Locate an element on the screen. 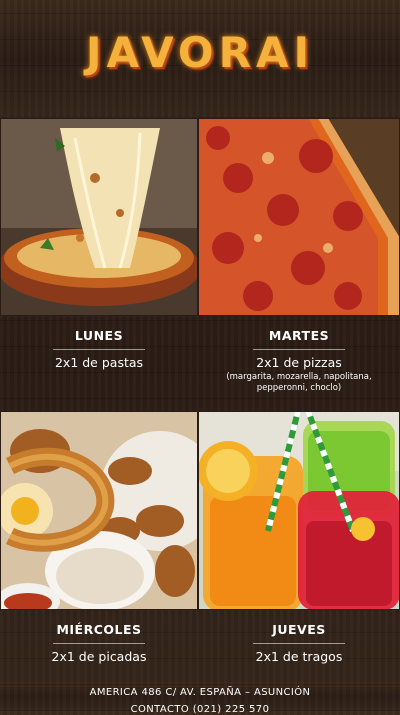  pasta-photo is located at coordinates (99, 217).